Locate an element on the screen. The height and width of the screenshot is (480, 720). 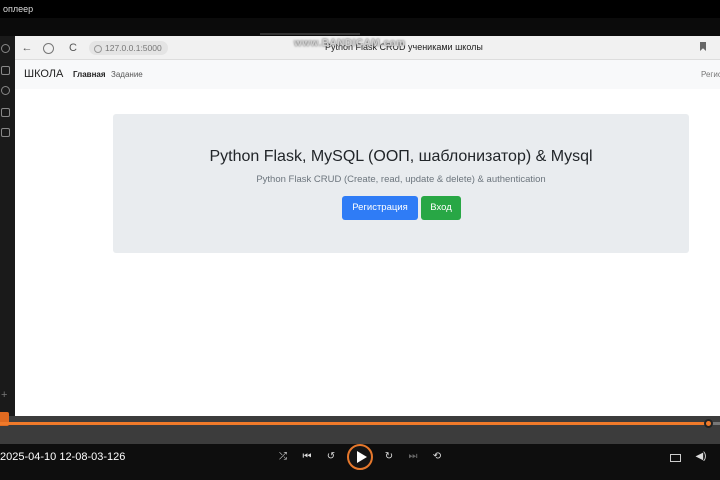
site-brand: ШКОЛА is located at coordinates (43, 74).